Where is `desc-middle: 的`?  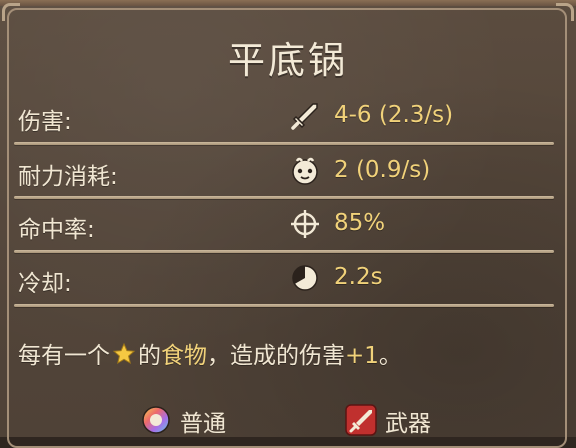
desc-middle: 的 is located at coordinates (149, 356).